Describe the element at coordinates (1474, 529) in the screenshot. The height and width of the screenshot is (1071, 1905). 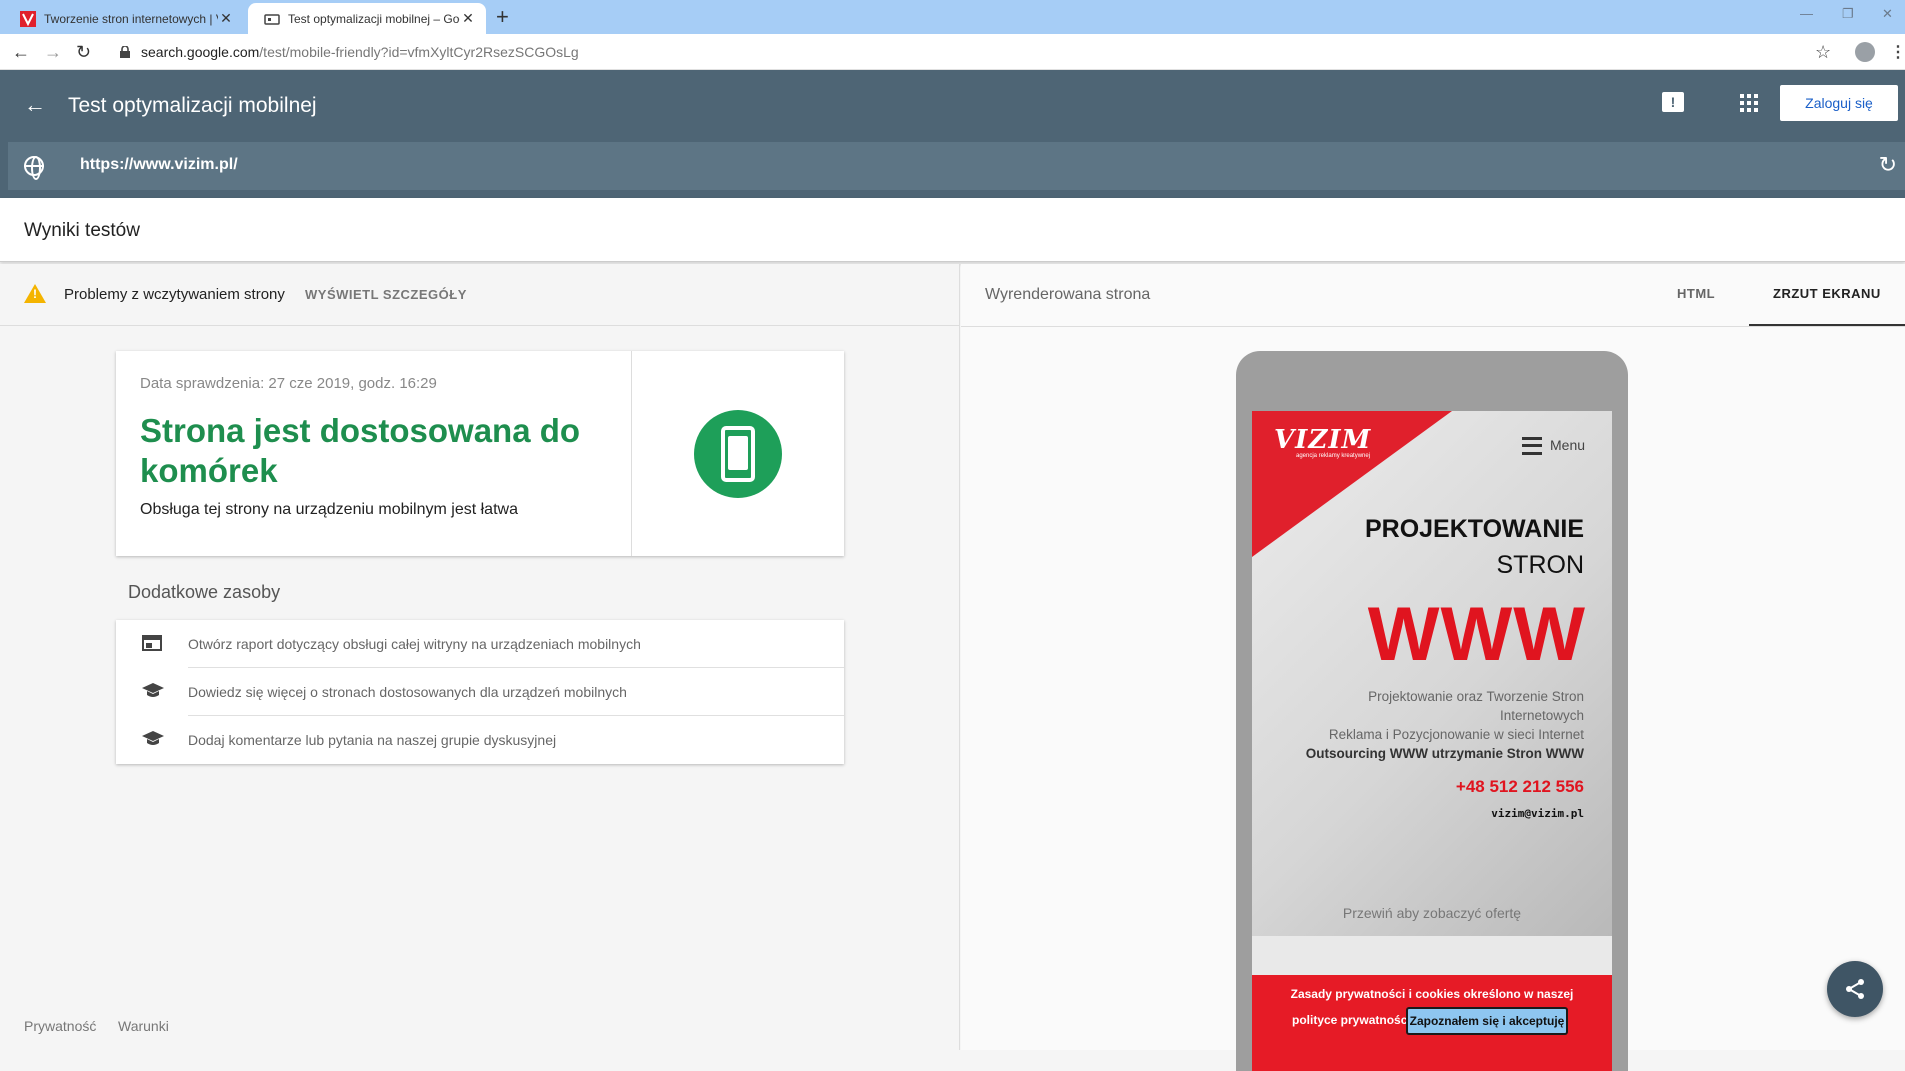
I see `hero-title-line1: PROJEKTOWANIE` at that location.